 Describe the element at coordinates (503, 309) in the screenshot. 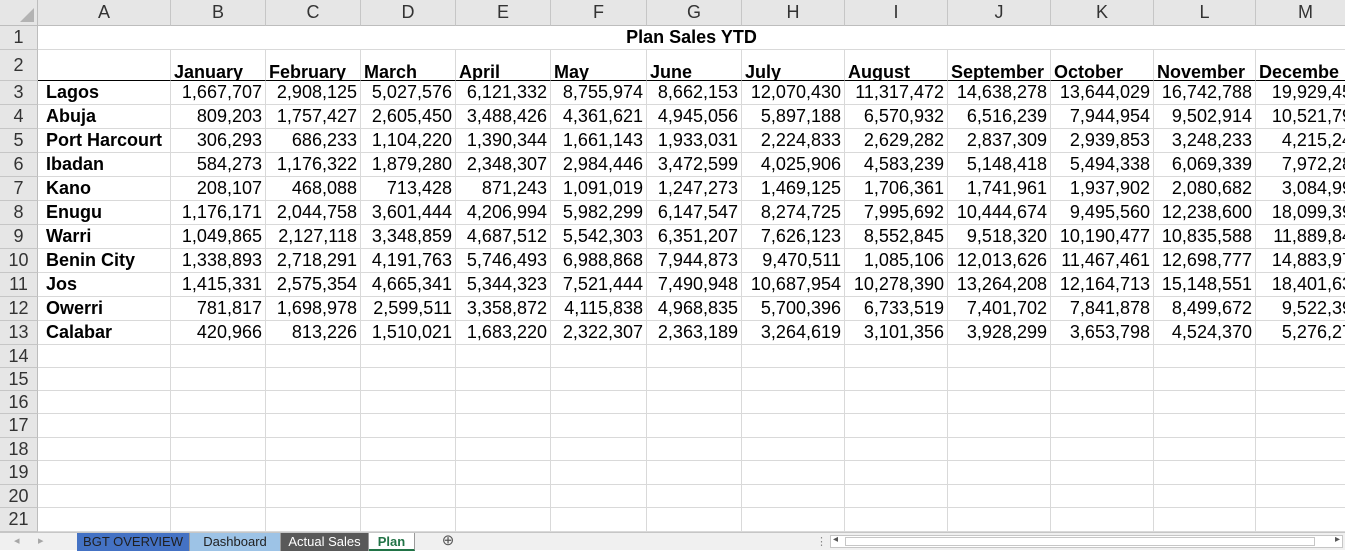

I see `sales-value-cell: 3,358,872` at that location.